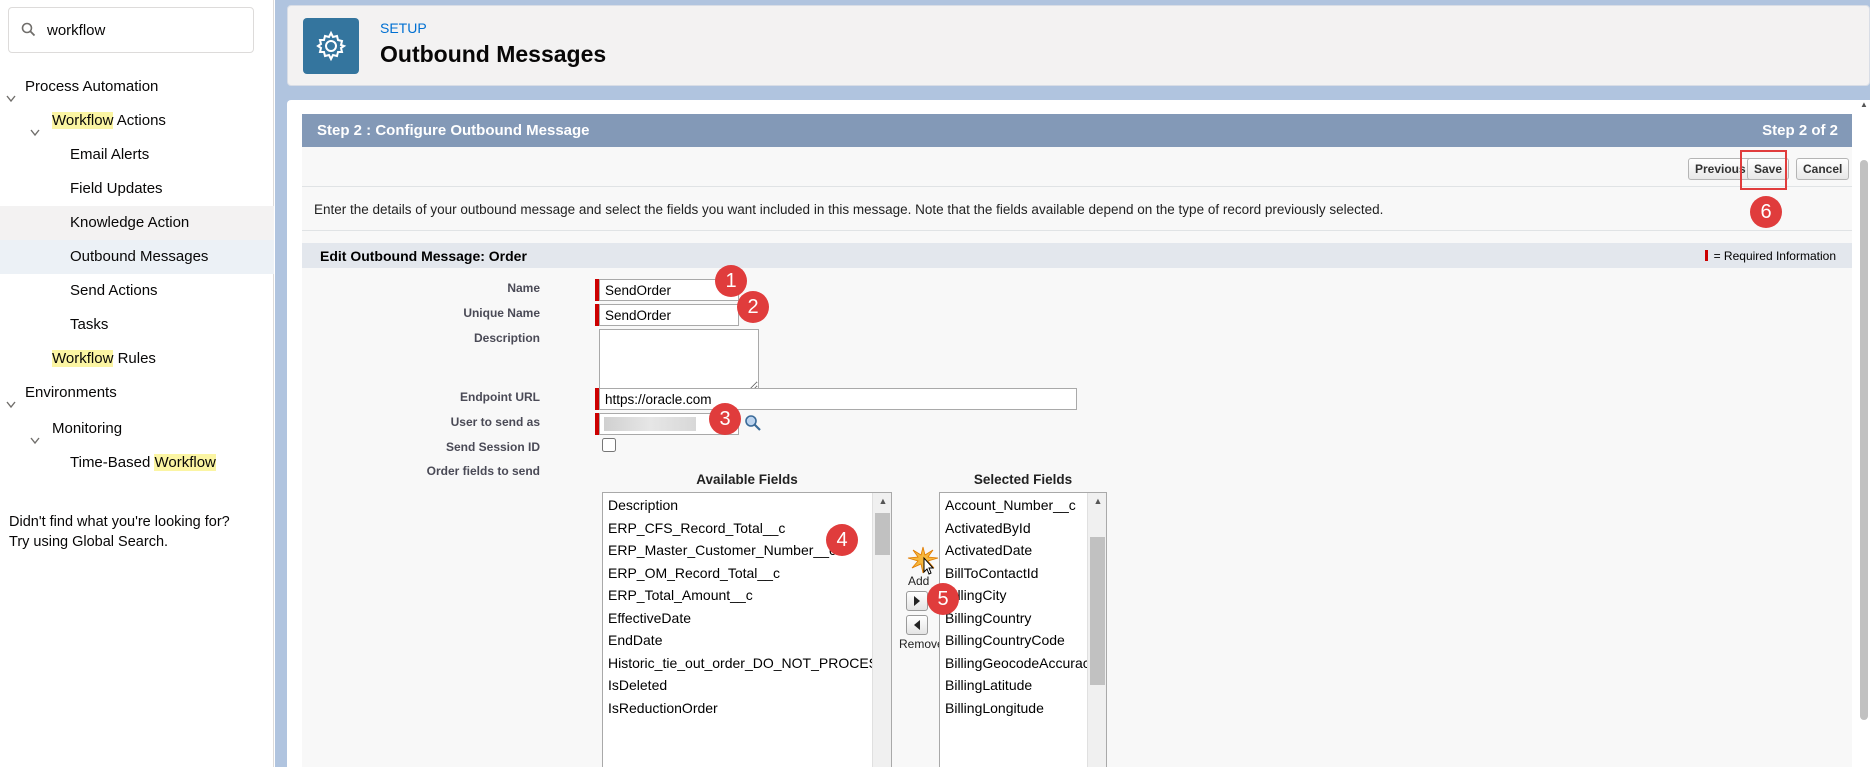 Image resolution: width=1870 pixels, height=767 pixels. What do you see at coordinates (696, 528) in the screenshot?
I see `list-option: ERP_CFS_Record_Total__c` at bounding box center [696, 528].